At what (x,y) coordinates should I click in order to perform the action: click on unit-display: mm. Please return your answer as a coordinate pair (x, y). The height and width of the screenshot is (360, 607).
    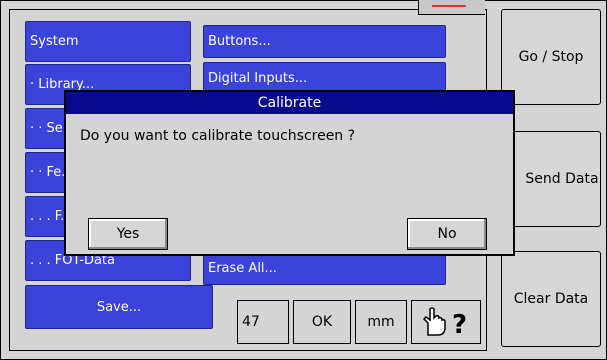
    Looking at the image, I should click on (381, 322).